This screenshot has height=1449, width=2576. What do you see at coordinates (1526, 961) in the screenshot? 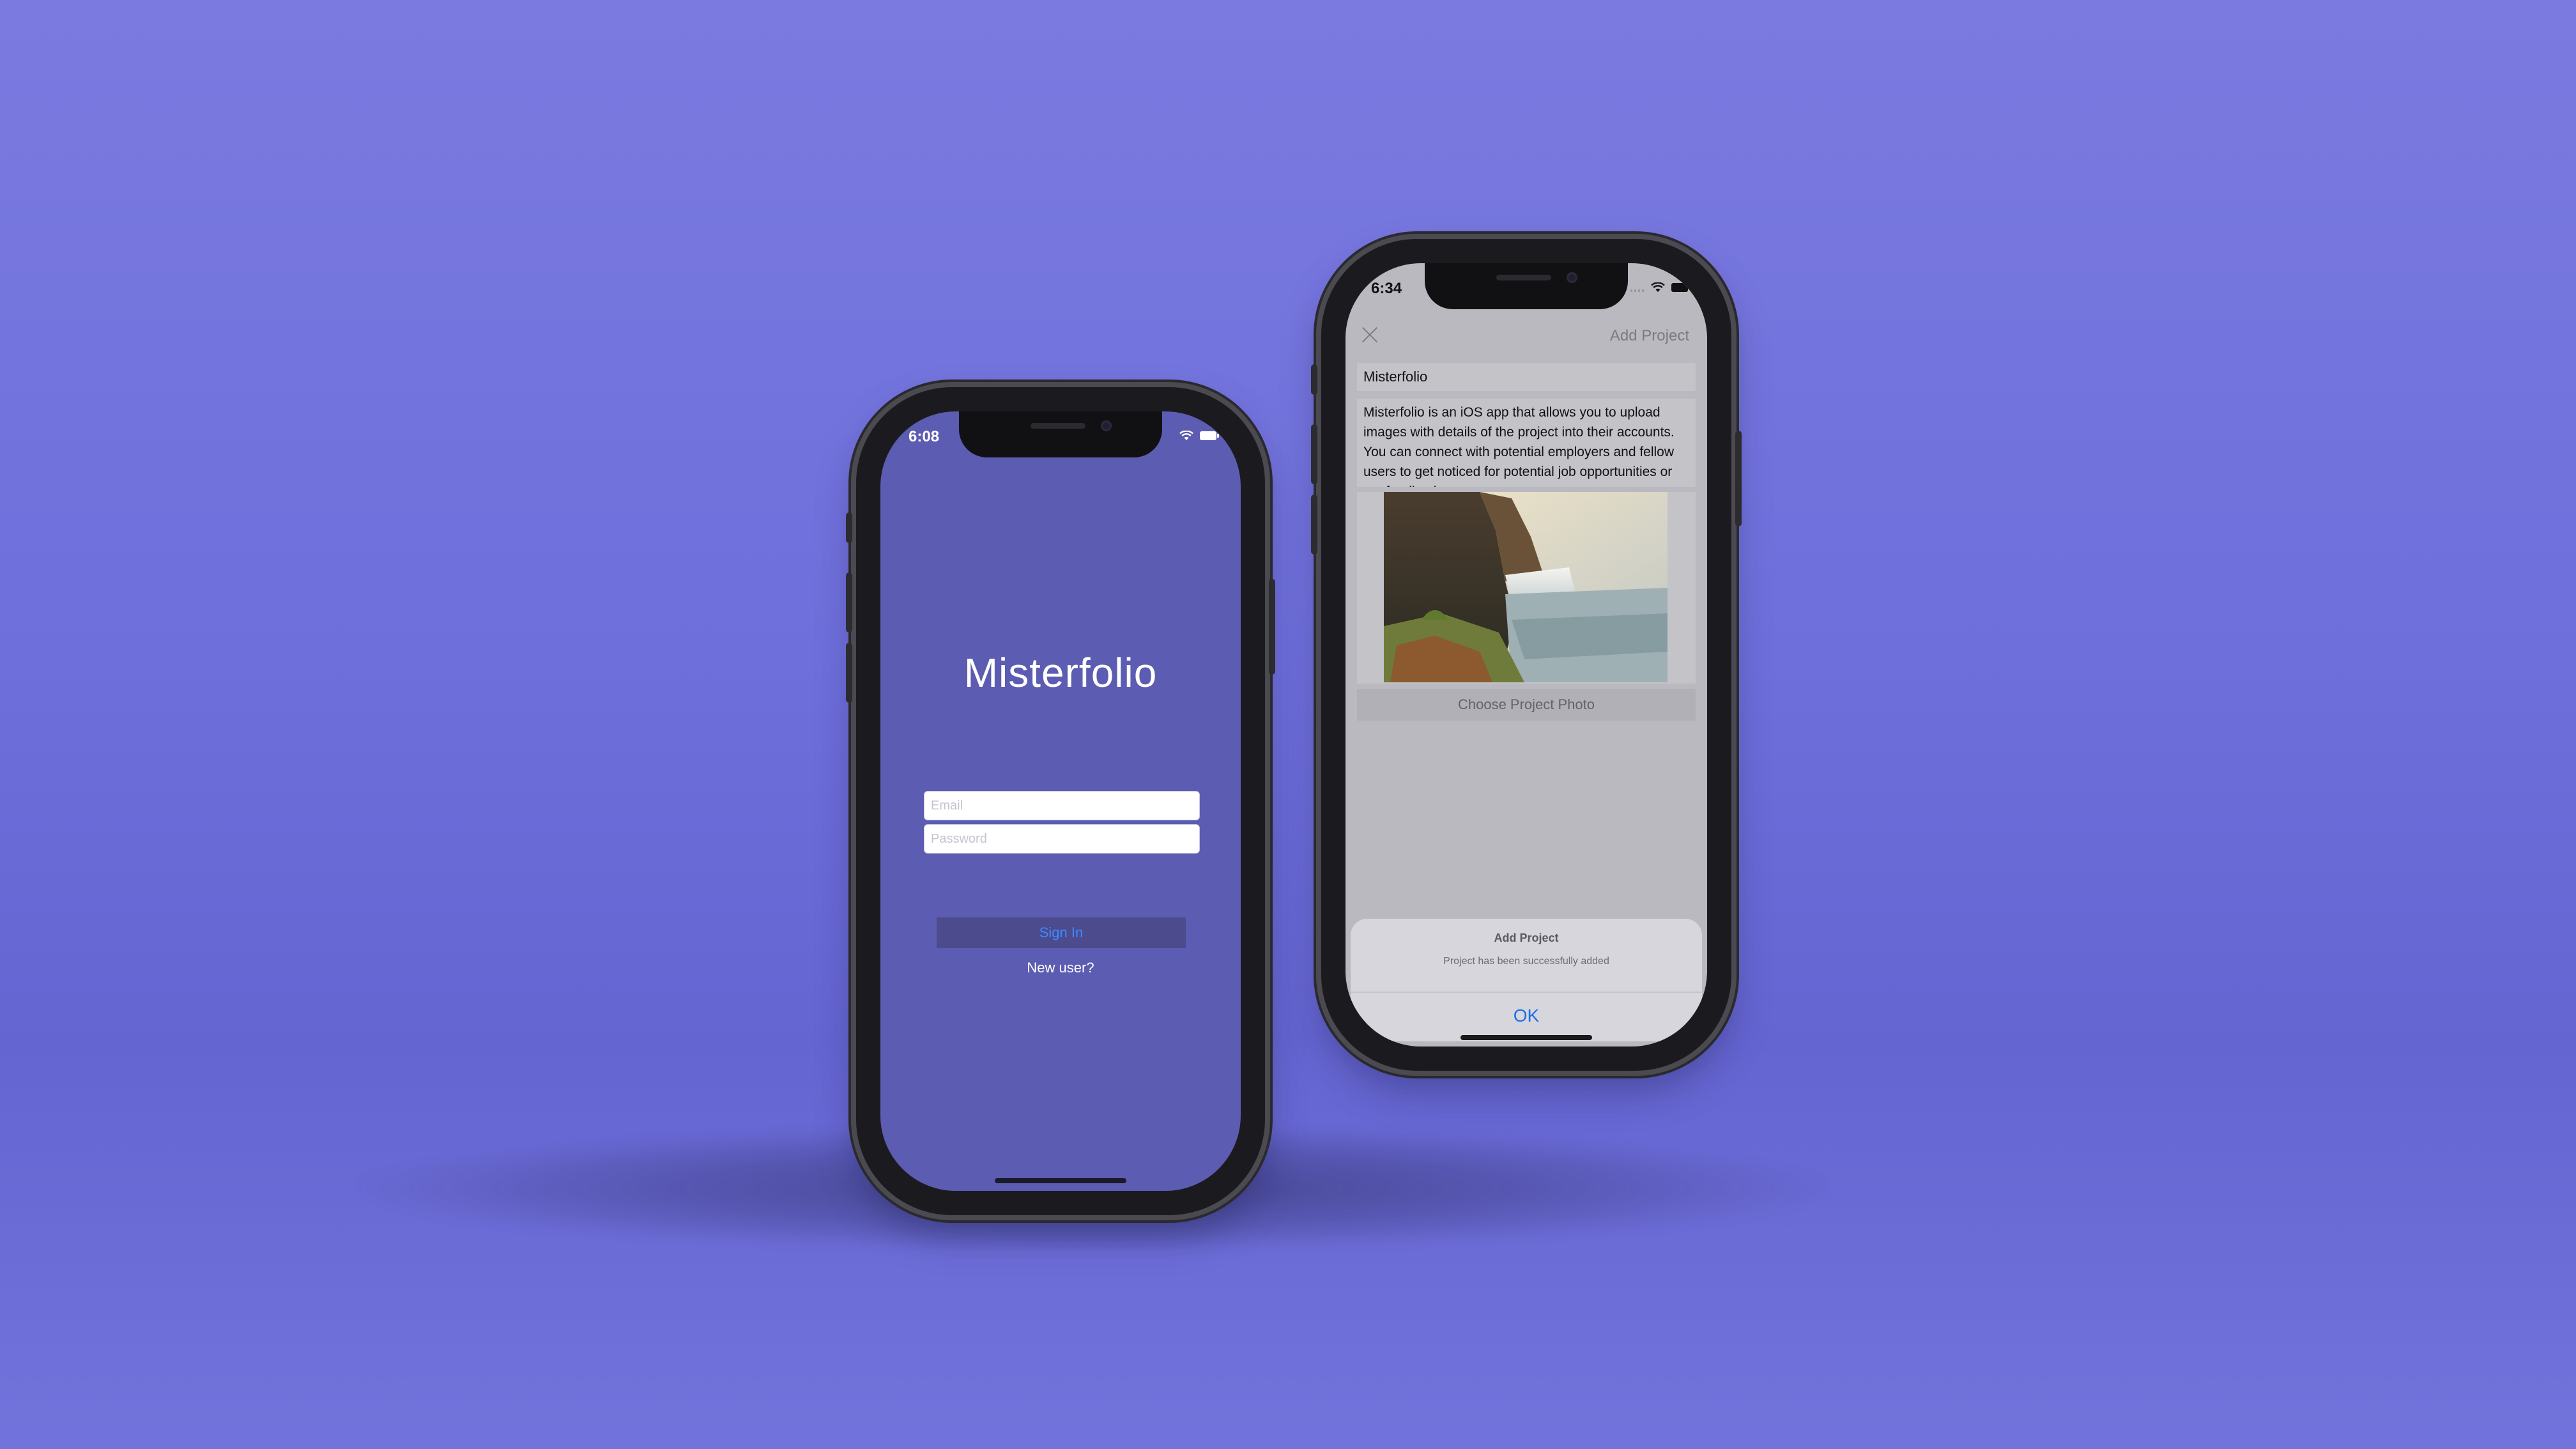
I see `alert-message: Project has been successfully added` at bounding box center [1526, 961].